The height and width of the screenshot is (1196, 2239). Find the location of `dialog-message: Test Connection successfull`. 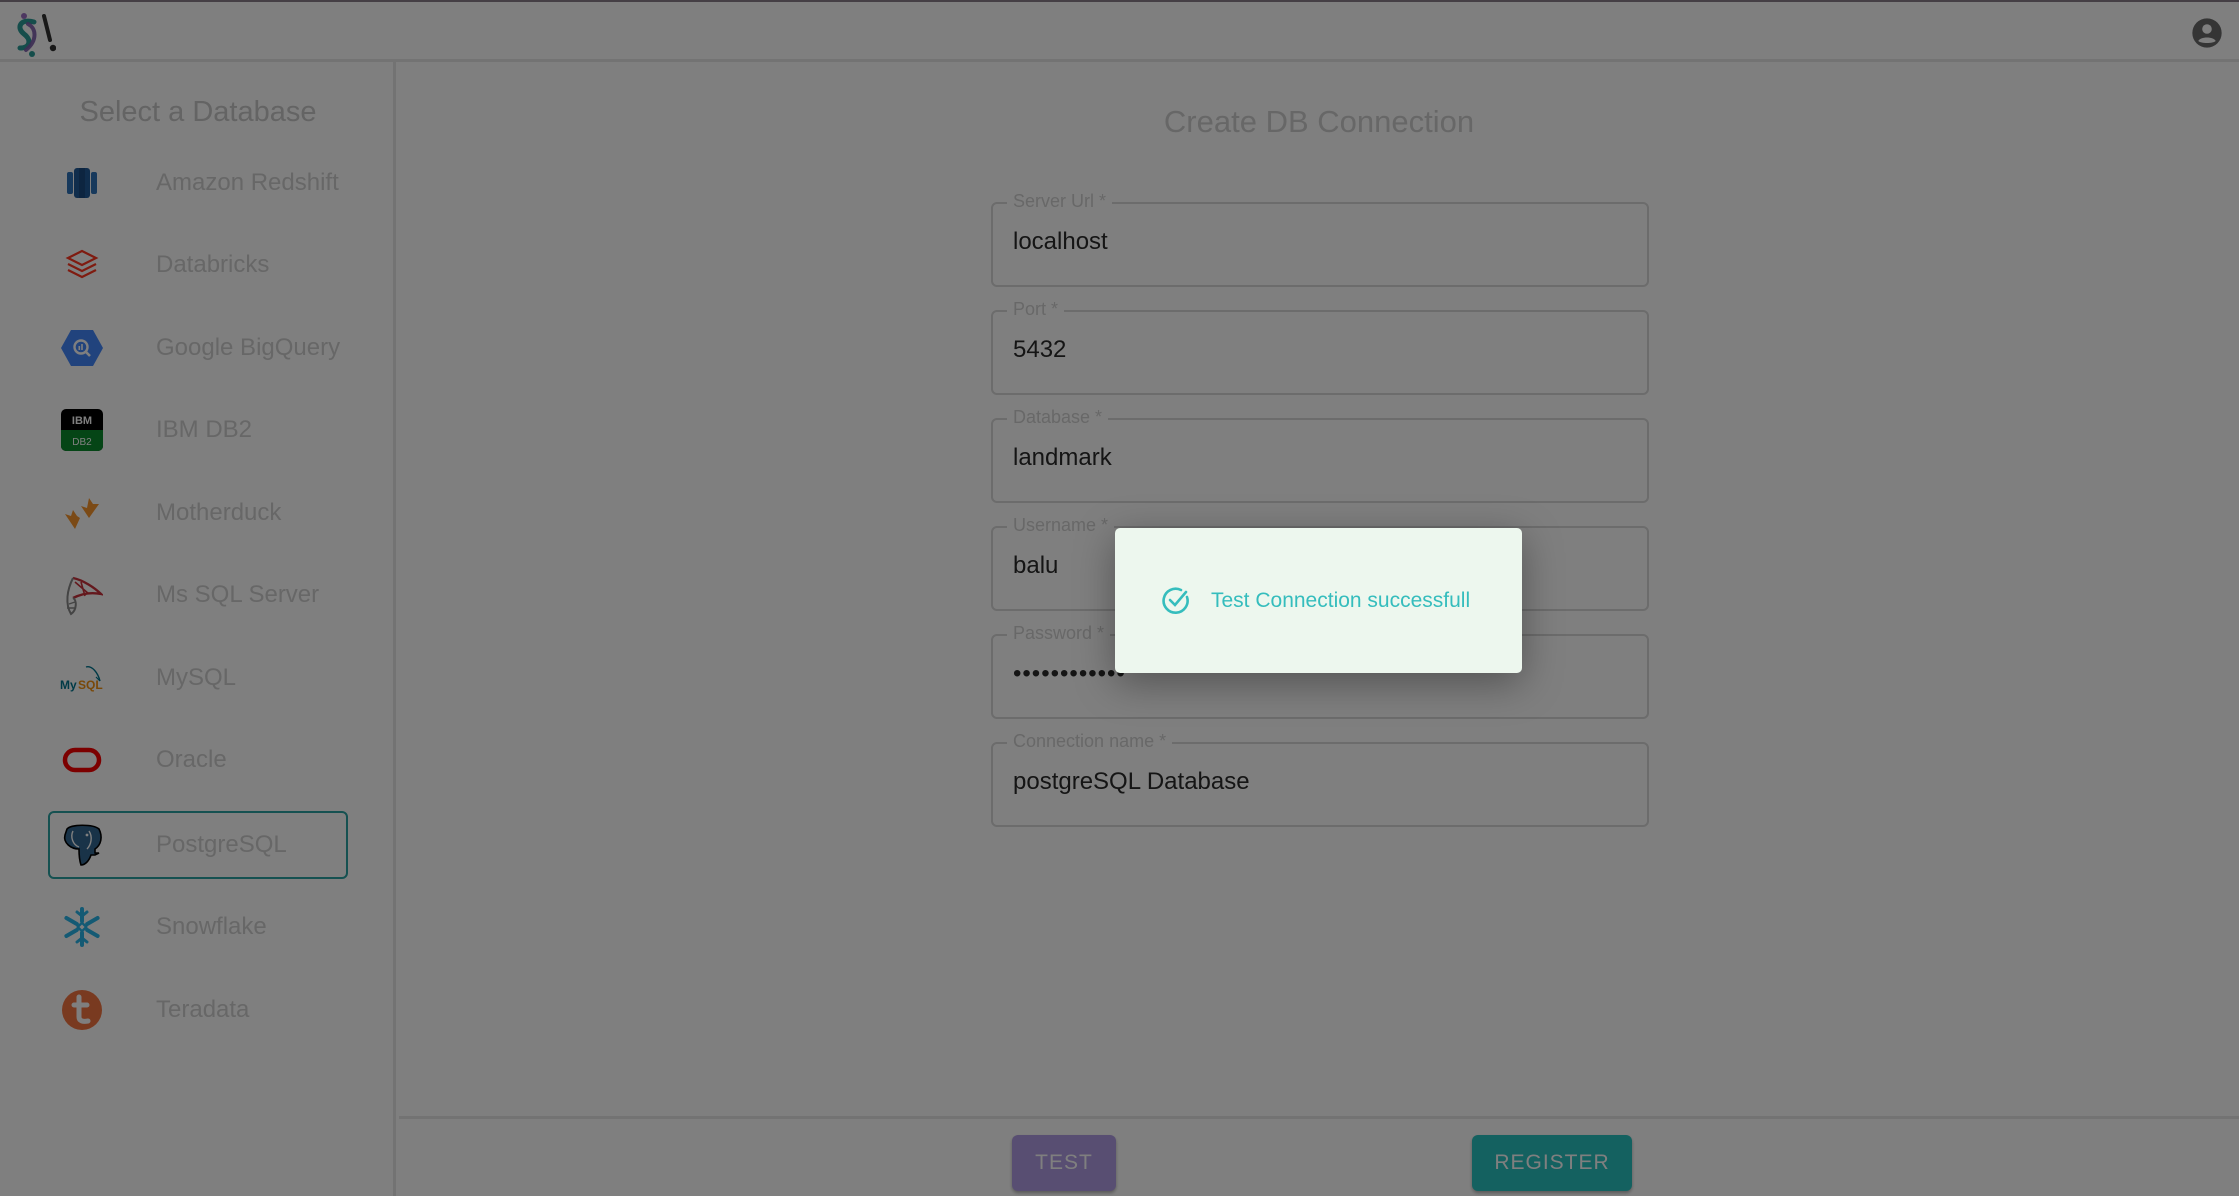

dialog-message: Test Connection successfull is located at coordinates (1341, 600).